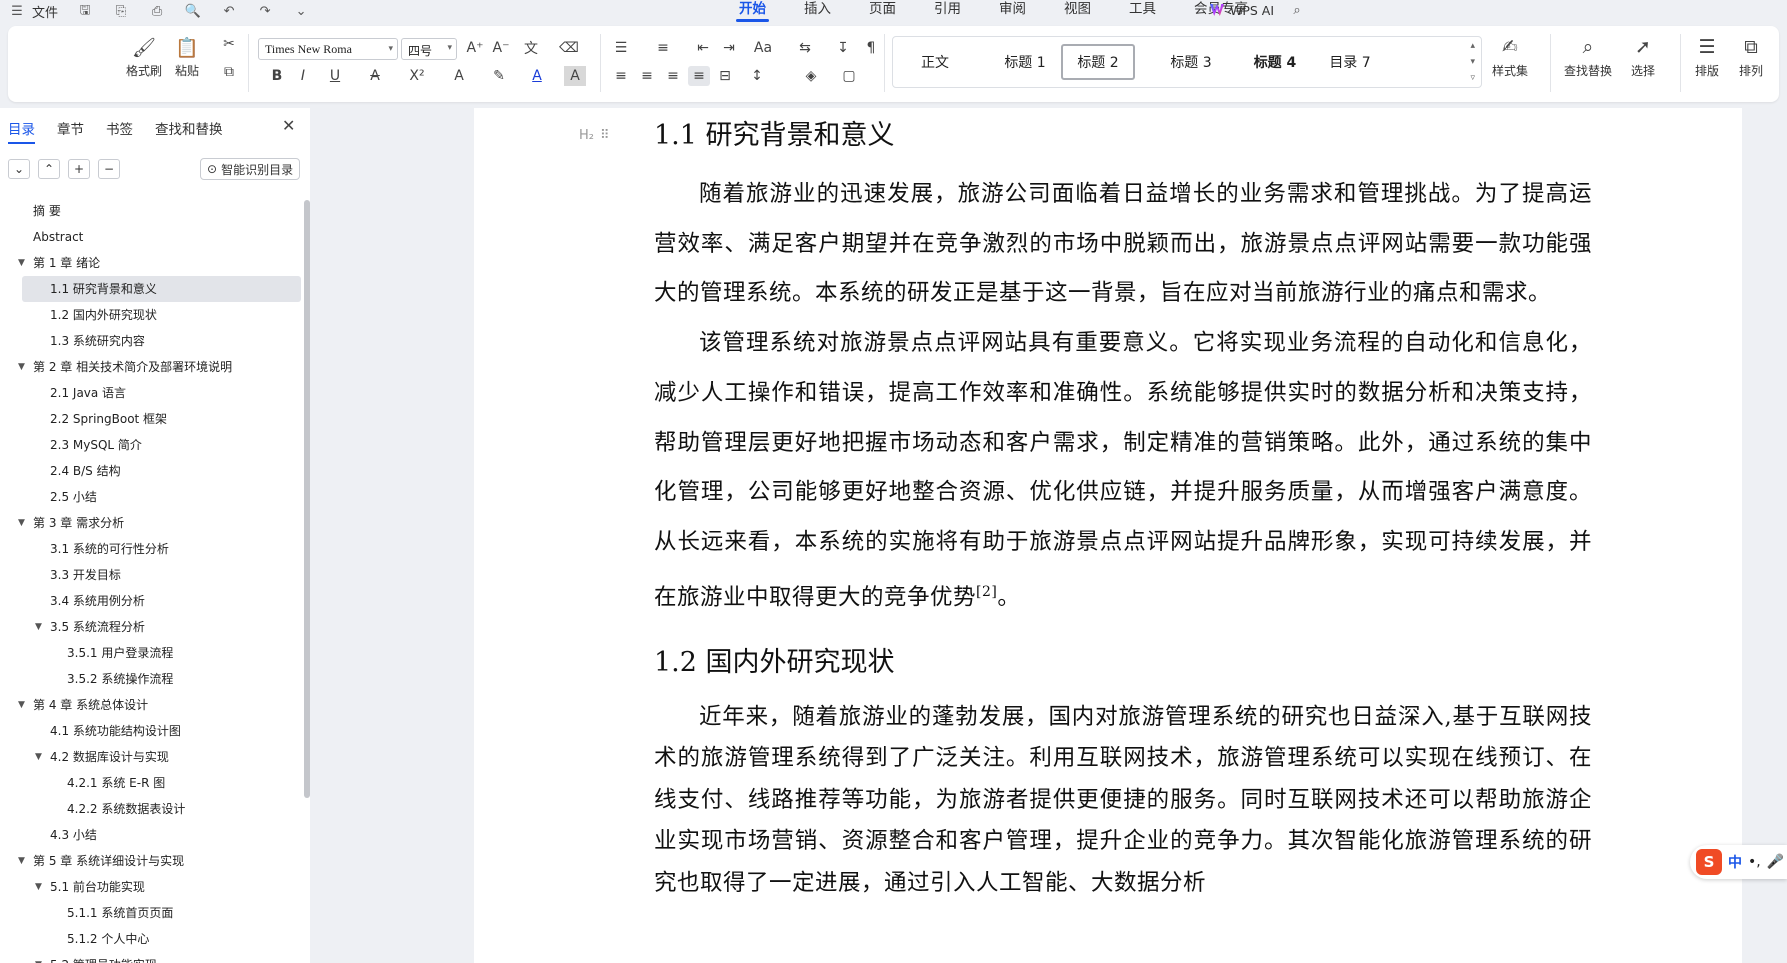 The image size is (1787, 963). I want to click on style-item-2: 标题 2, so click(1098, 62).